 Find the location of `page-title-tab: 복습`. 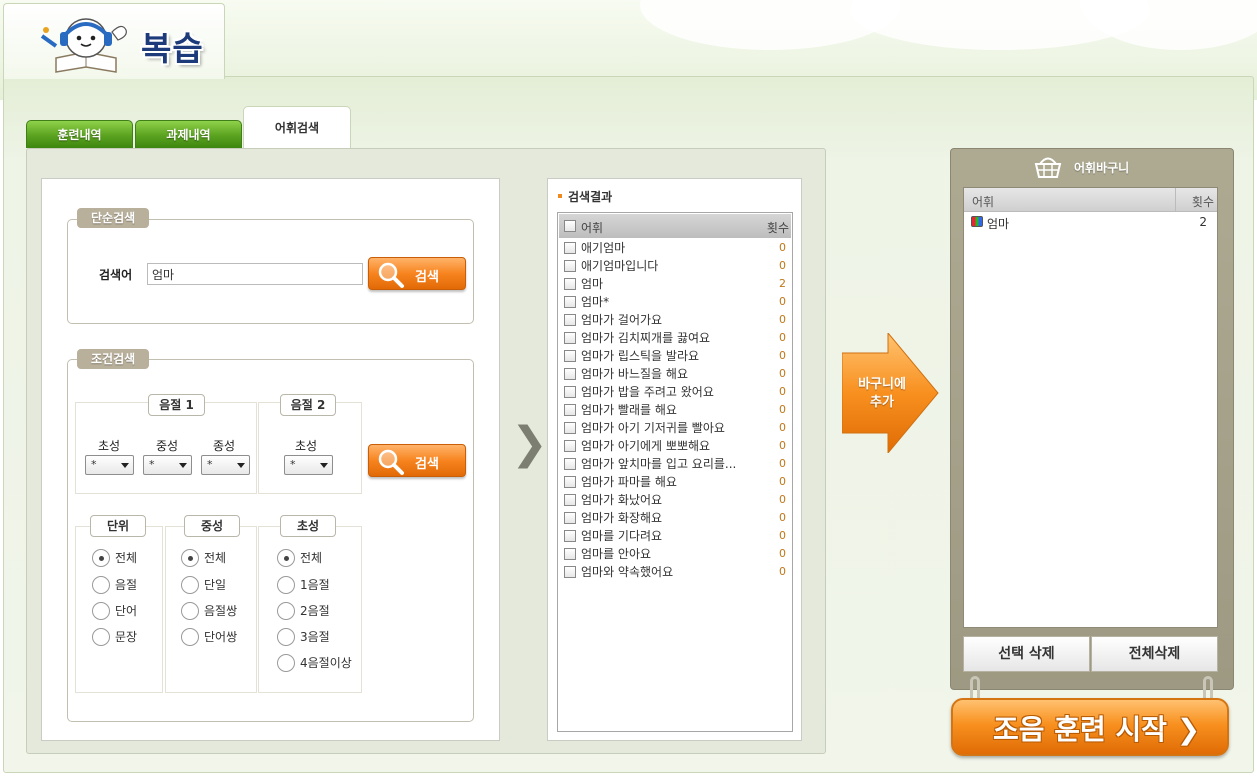

page-title-tab: 복습 is located at coordinates (114, 41).